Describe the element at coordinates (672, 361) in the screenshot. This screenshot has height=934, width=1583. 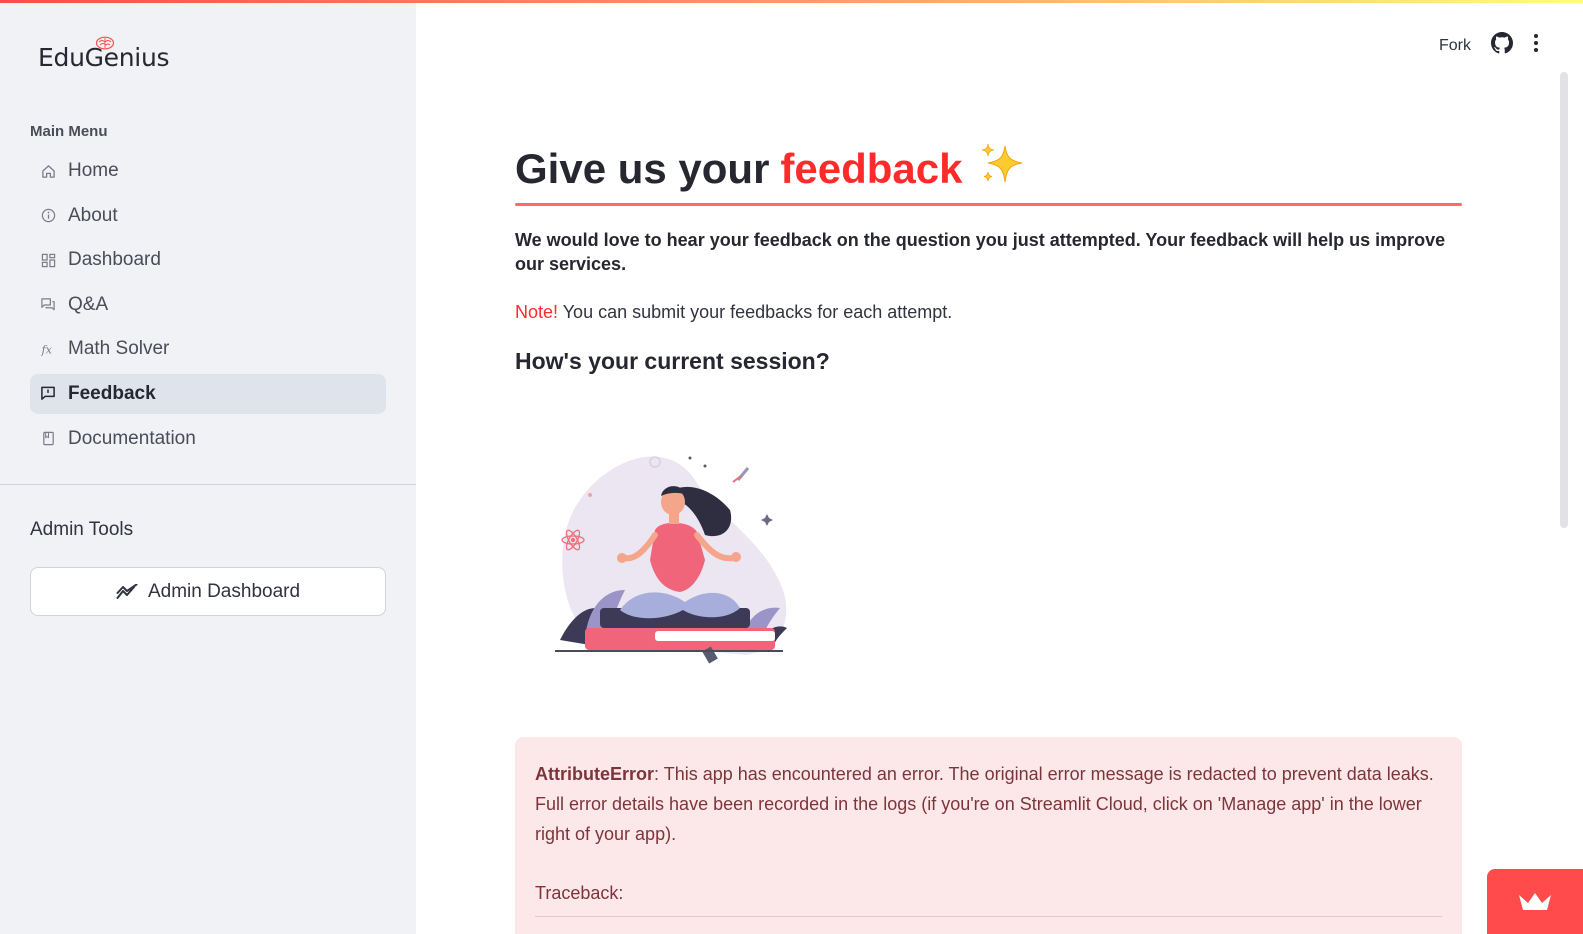
I see `session-heading: How's your current session?` at that location.